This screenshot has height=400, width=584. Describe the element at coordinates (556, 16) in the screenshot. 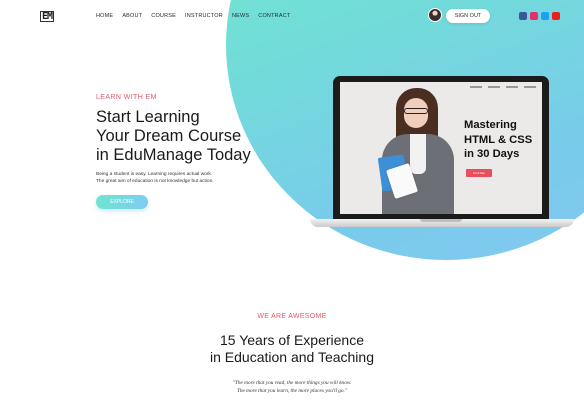

I see `youtube-icon` at that location.